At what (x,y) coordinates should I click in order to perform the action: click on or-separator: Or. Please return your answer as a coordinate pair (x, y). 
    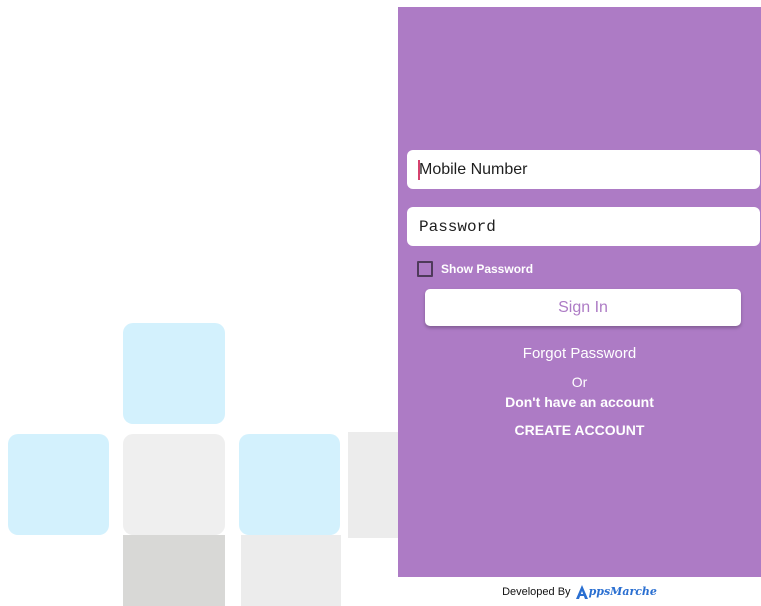
    Looking at the image, I should click on (579, 382).